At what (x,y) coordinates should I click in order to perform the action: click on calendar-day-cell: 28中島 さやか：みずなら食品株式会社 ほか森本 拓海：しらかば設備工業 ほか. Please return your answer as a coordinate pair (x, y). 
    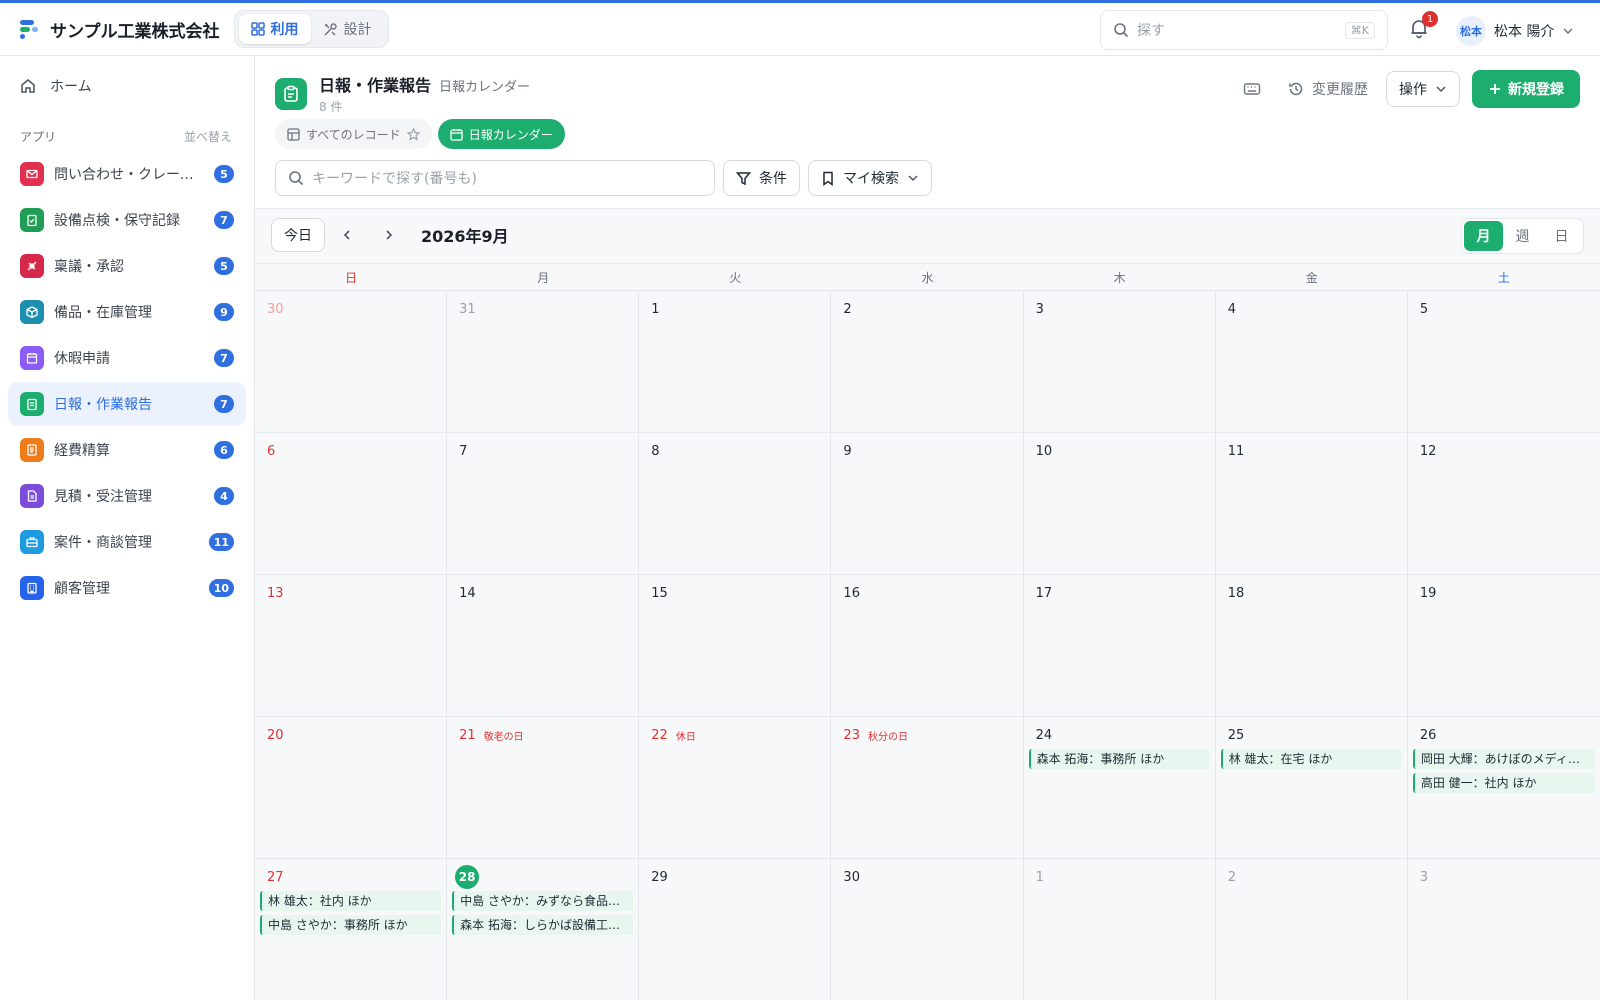
    Looking at the image, I should click on (543, 929).